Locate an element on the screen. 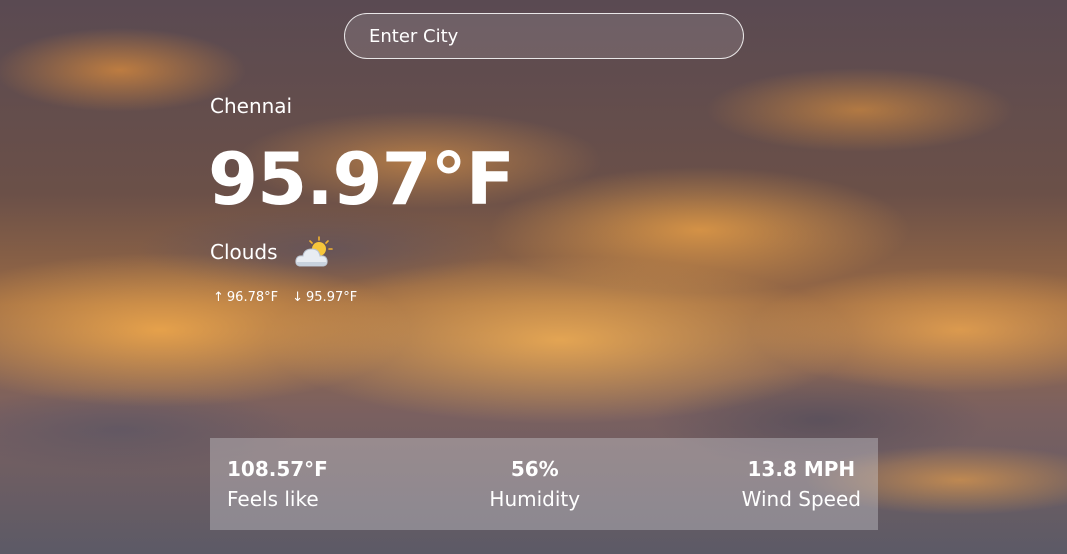 The height and width of the screenshot is (554, 1067). low-temperature: ↓ 95.97°F is located at coordinates (324, 297).